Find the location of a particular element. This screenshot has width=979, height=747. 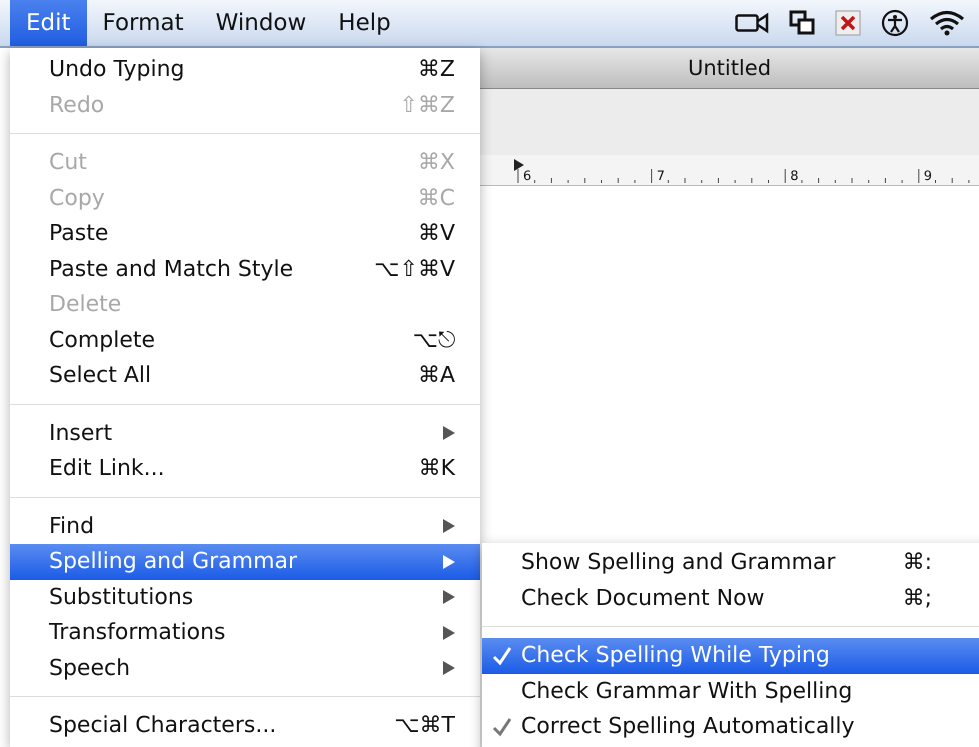

menu-item: Insert is located at coordinates (245, 433).